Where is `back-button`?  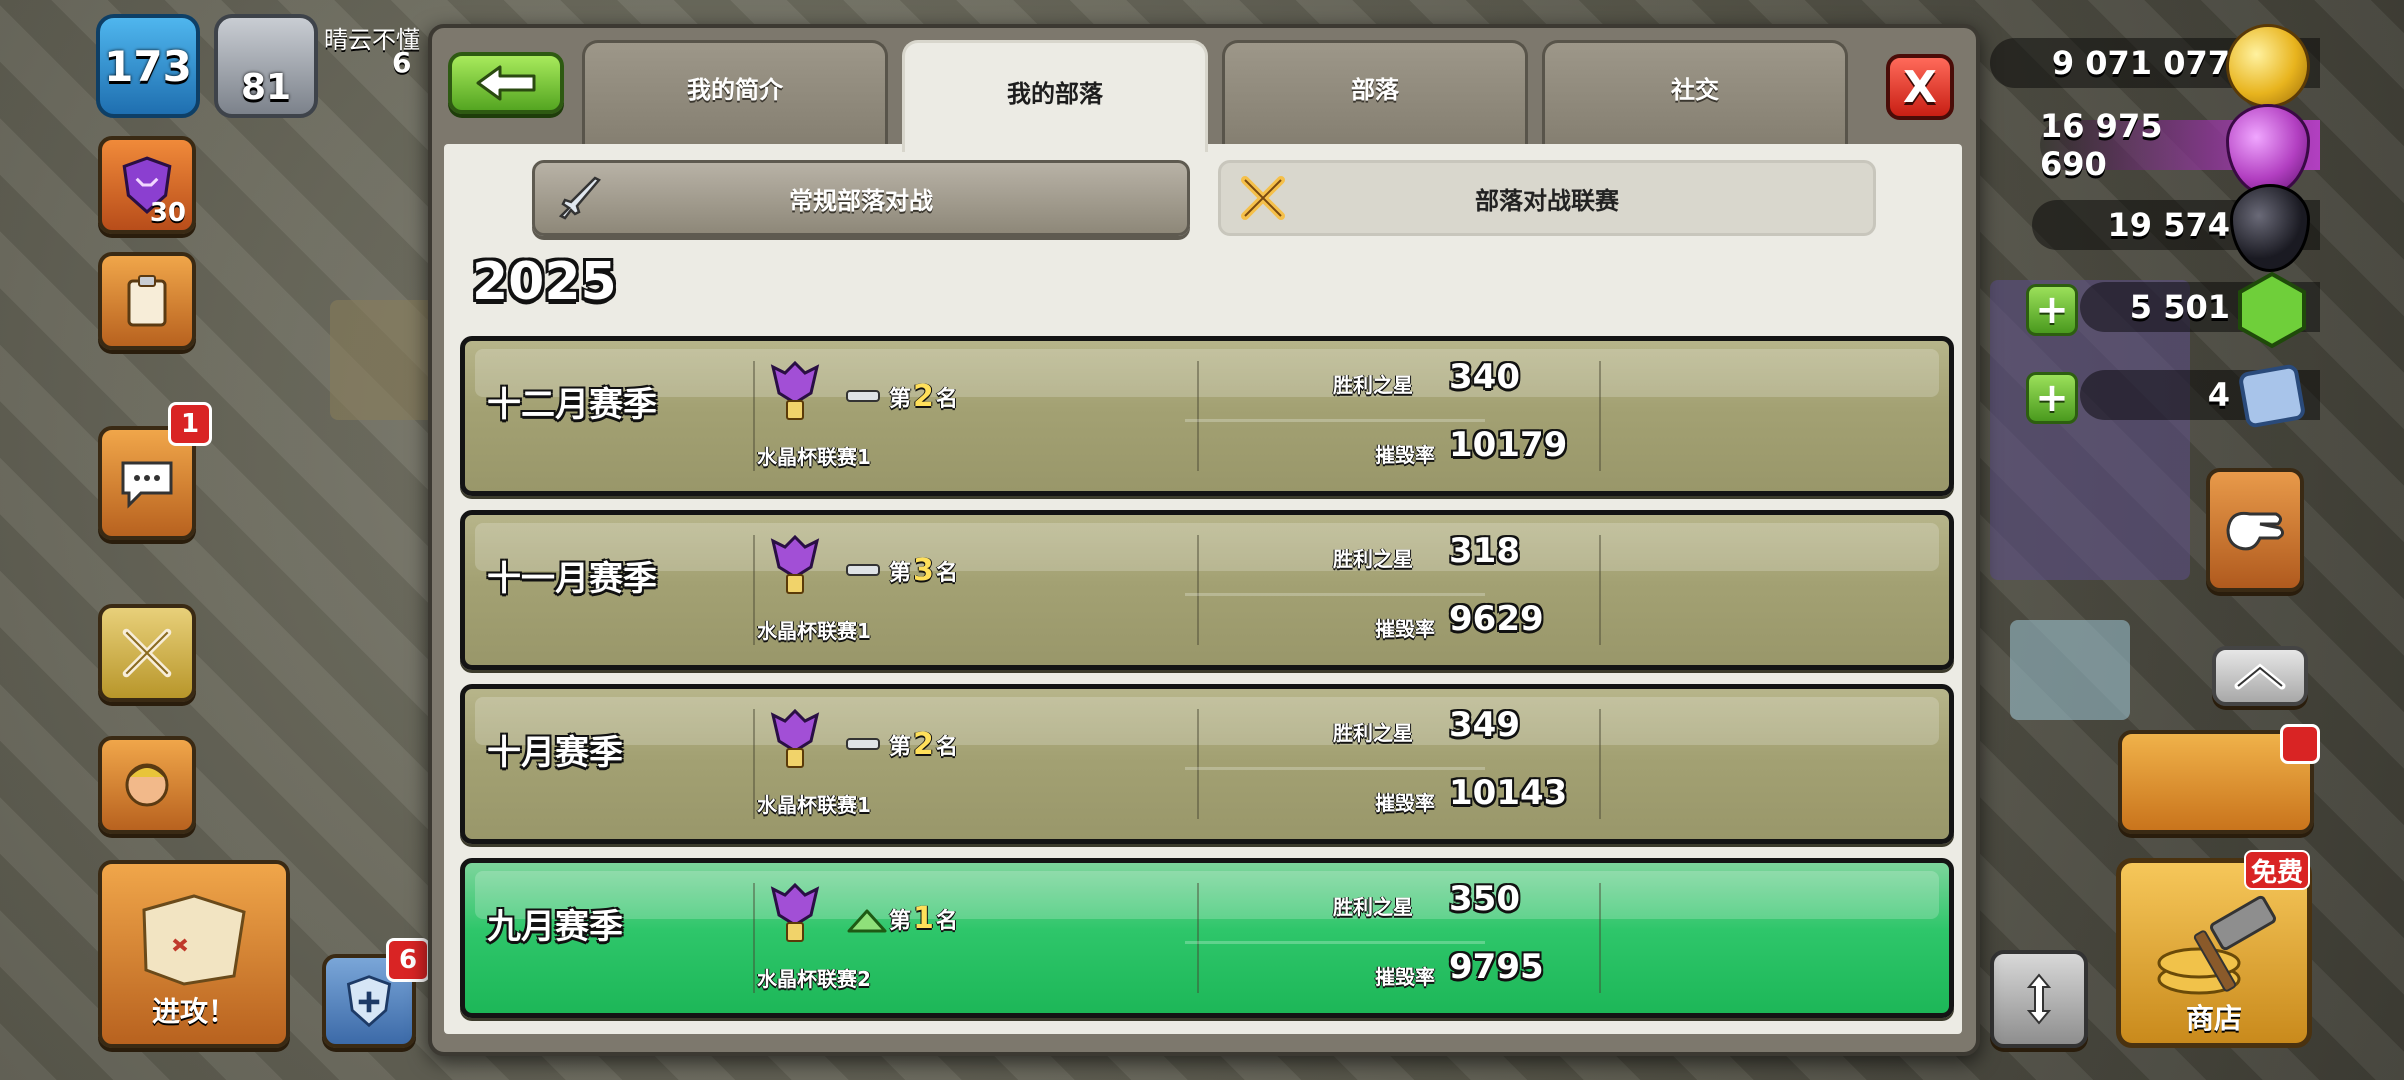
back-button is located at coordinates (506, 83).